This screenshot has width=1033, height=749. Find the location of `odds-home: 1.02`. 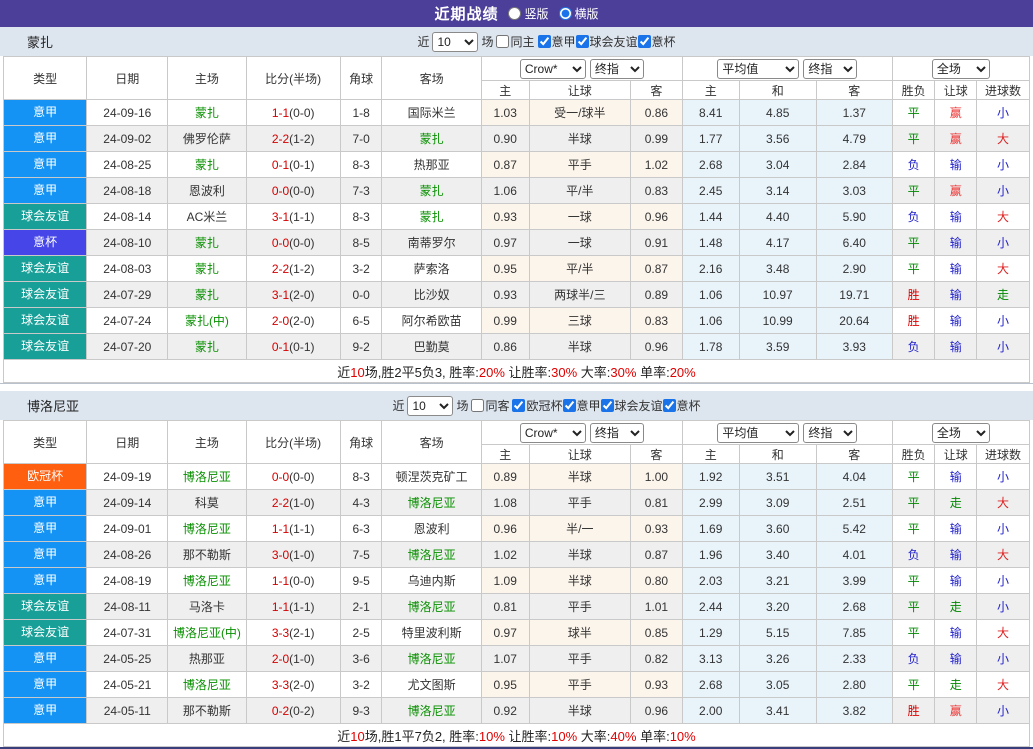

odds-home: 1.02 is located at coordinates (505, 554).